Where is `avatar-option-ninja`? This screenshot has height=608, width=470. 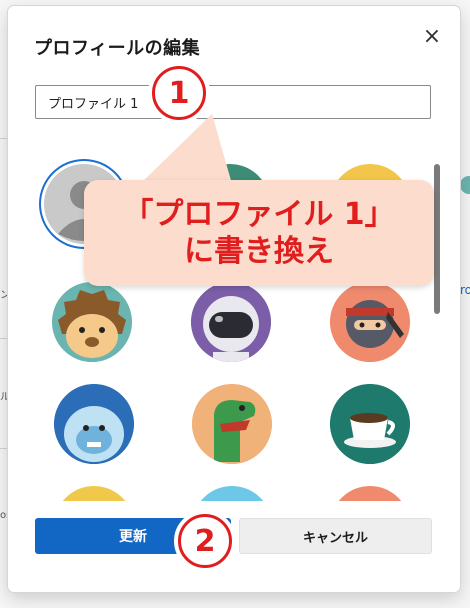 avatar-option-ninja is located at coordinates (370, 322).